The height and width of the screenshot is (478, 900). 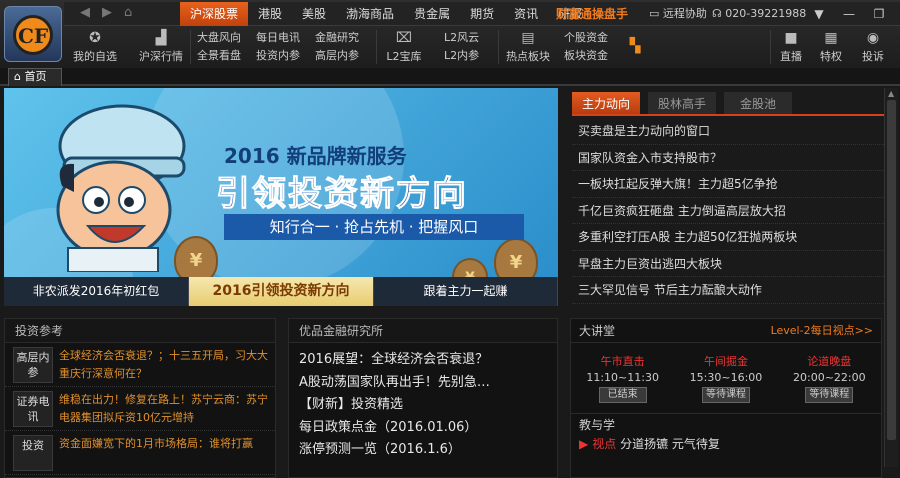 What do you see at coordinates (528, 47) in the screenshot?
I see `hot-sector-button: ▤ 热点板块` at bounding box center [528, 47].